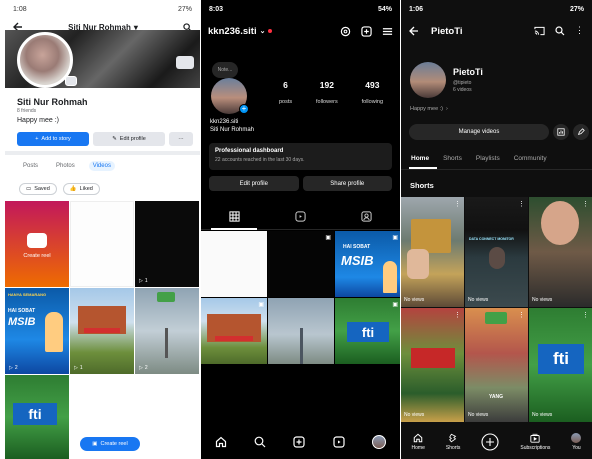 The width and height of the screenshot is (592, 459). What do you see at coordinates (167, 331) in the screenshot?
I see `list-item: ▷ 2` at bounding box center [167, 331].